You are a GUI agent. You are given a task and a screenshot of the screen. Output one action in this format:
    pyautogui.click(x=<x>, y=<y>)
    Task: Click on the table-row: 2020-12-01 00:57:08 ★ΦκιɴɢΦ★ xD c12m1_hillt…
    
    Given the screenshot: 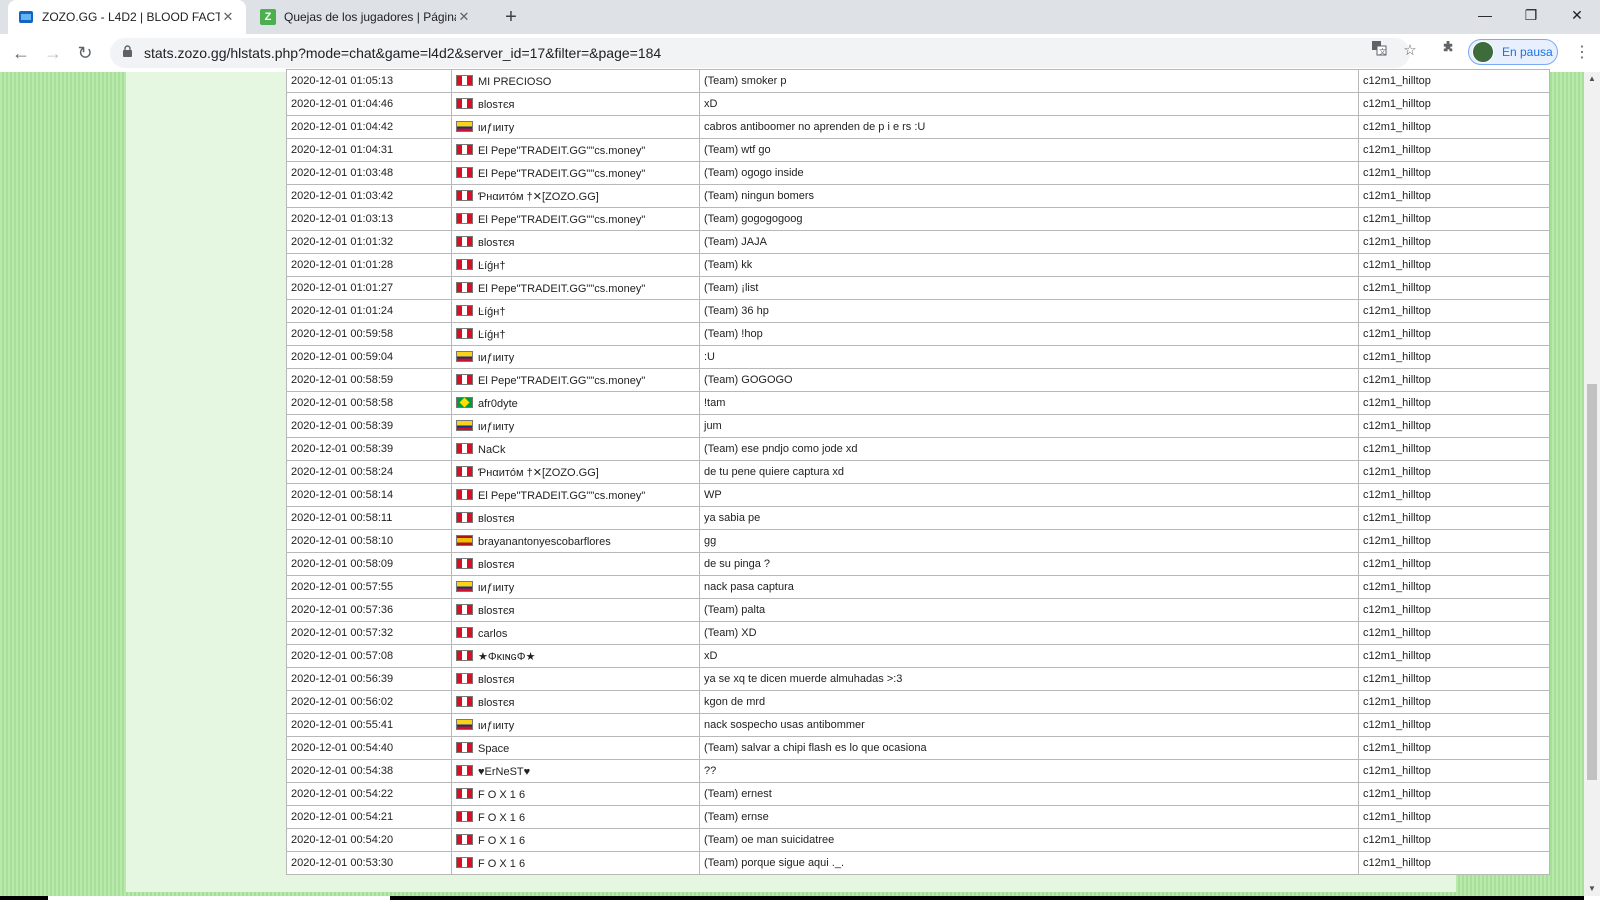 What is the action you would take?
    pyautogui.click(x=918, y=656)
    